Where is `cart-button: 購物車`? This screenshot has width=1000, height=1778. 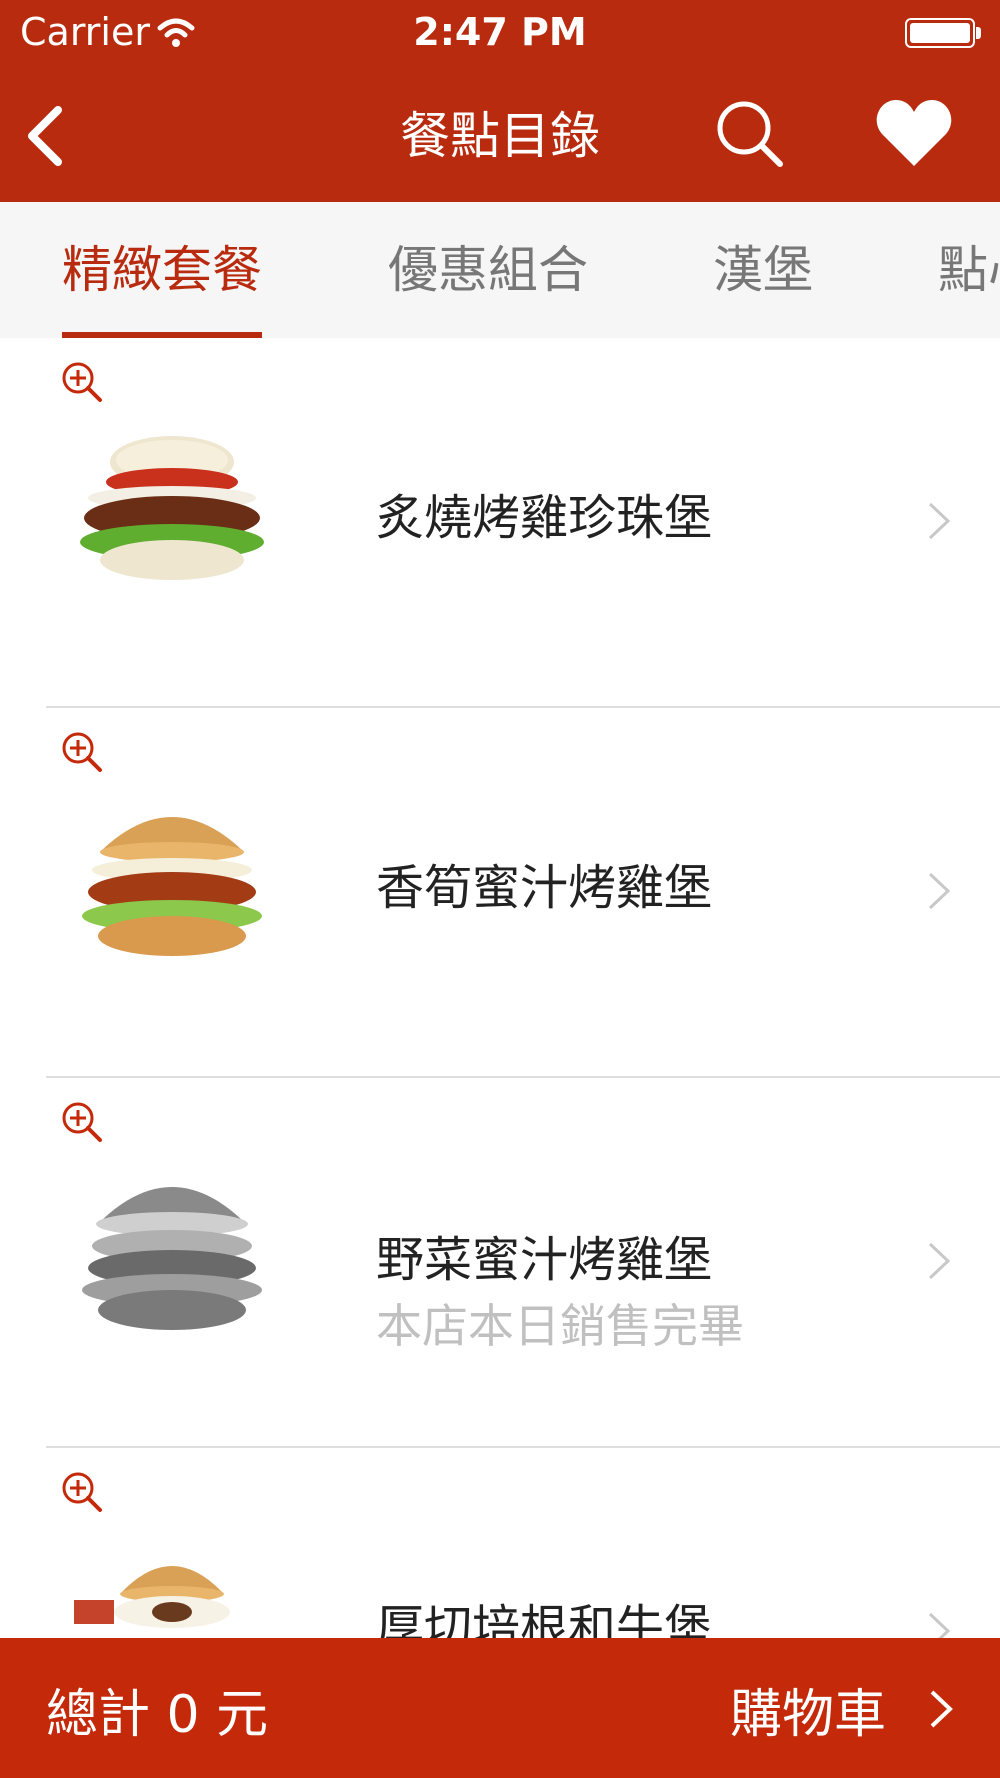
cart-button: 購物車 is located at coordinates (808, 1709).